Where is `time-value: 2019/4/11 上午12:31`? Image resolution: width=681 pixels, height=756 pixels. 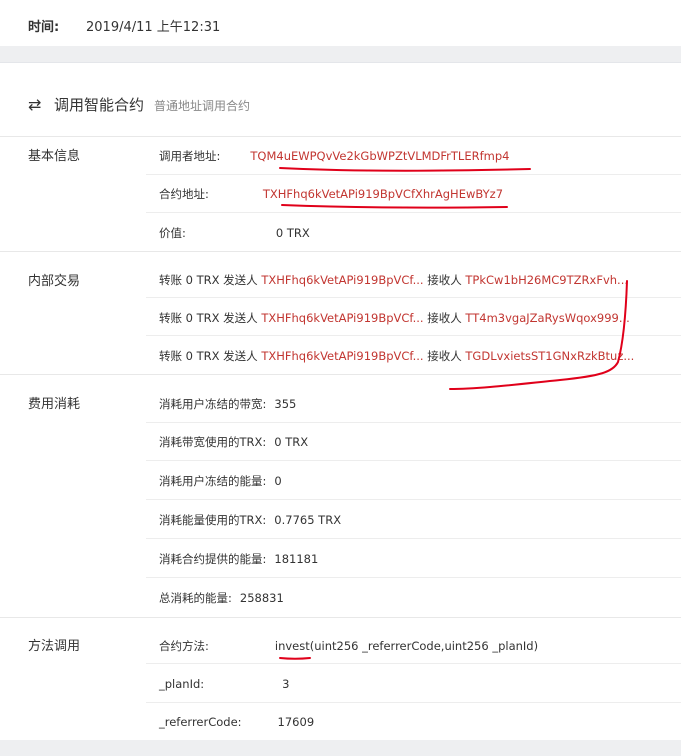 time-value: 2019/4/11 上午12:31 is located at coordinates (153, 27).